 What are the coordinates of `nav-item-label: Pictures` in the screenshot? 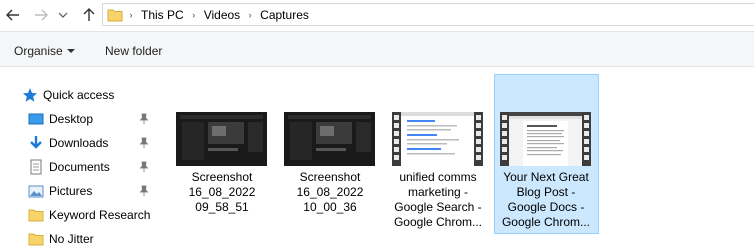 It's located at (71, 191).